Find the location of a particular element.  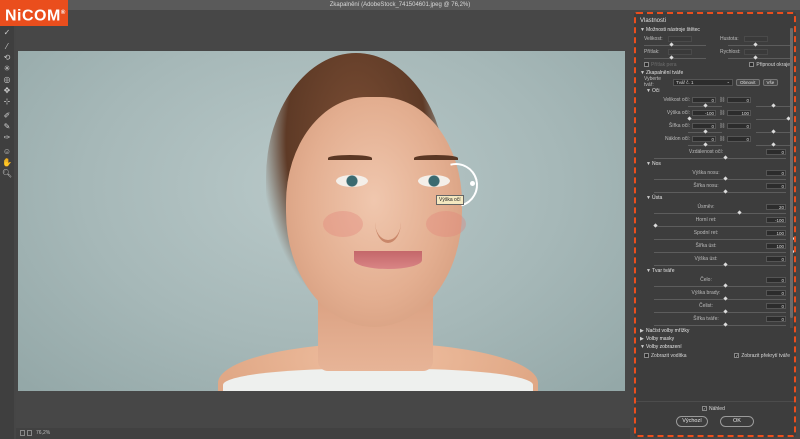

reset-button: Výchozí is located at coordinates (692, 421).